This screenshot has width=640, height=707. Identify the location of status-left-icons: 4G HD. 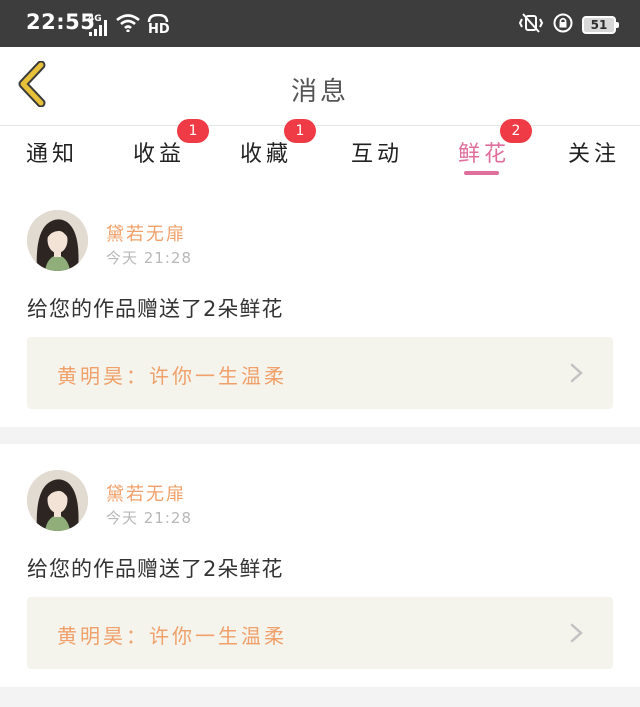
(129, 25).